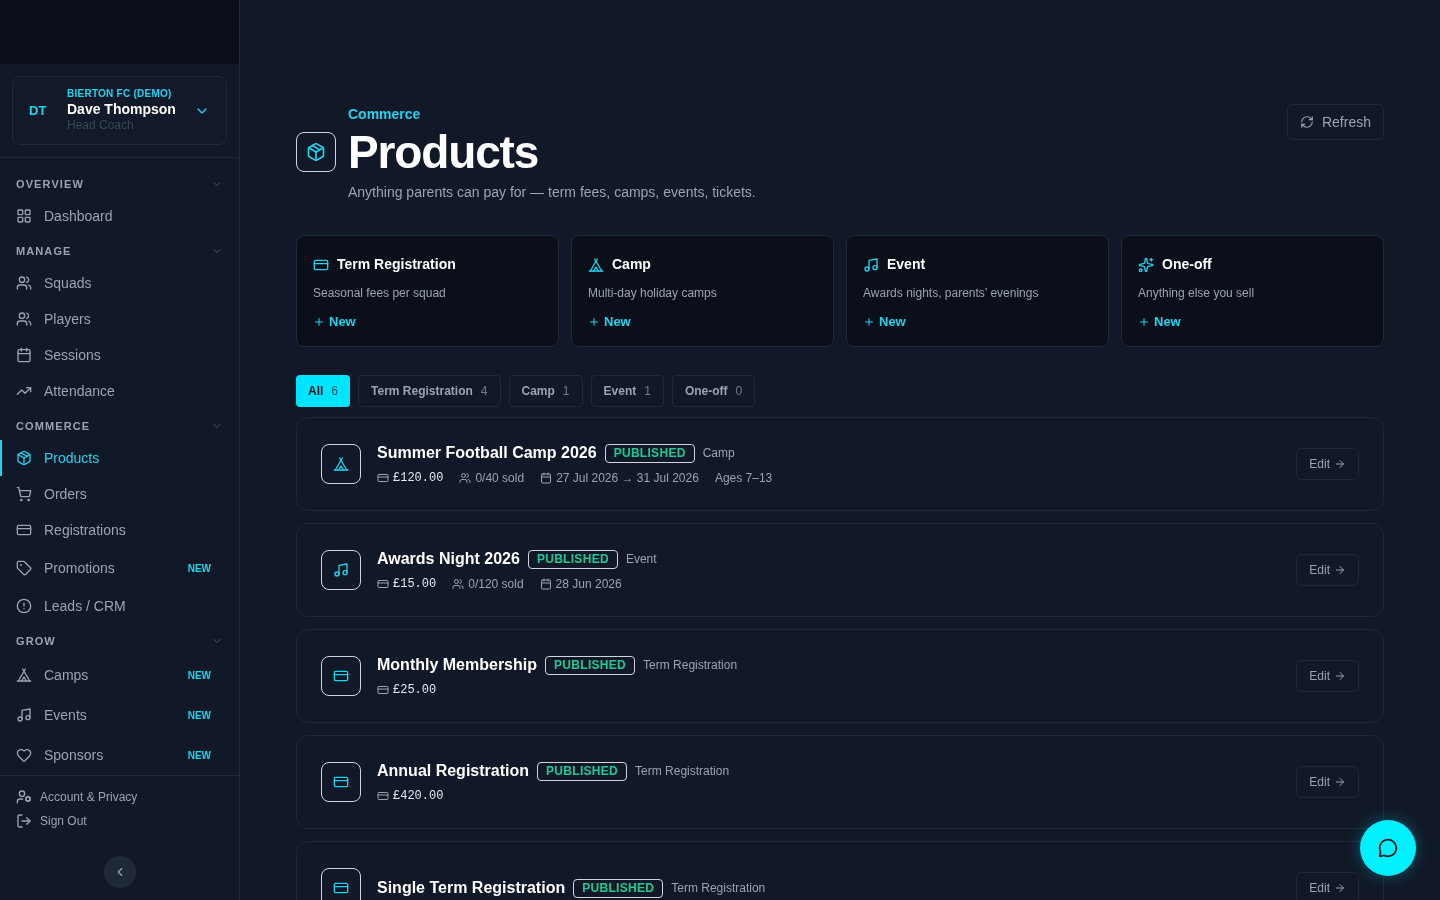  What do you see at coordinates (119, 319) in the screenshot?
I see `nav-item: Players` at bounding box center [119, 319].